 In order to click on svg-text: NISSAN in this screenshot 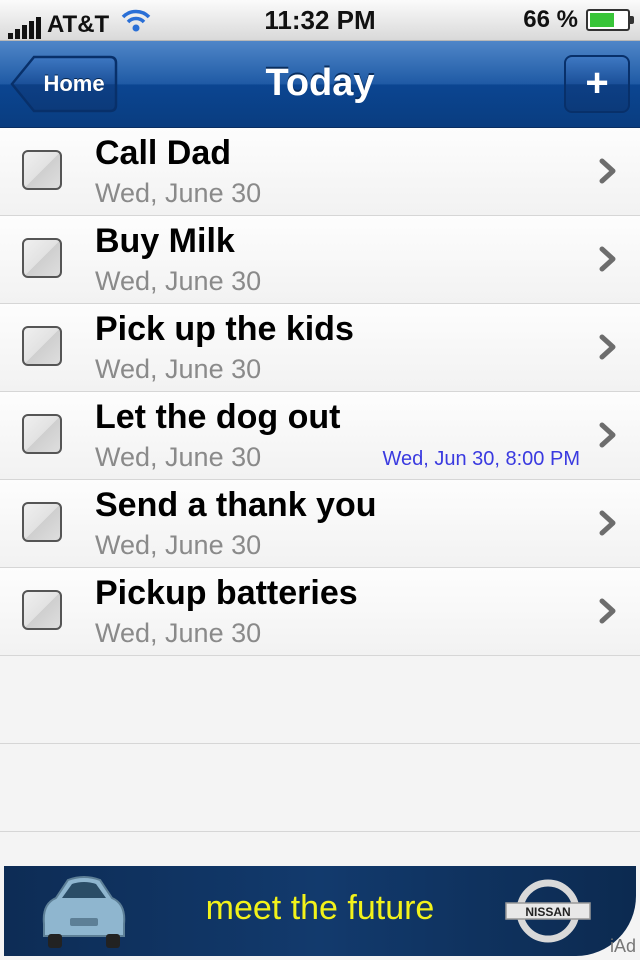, I will do `click(547, 912)`.